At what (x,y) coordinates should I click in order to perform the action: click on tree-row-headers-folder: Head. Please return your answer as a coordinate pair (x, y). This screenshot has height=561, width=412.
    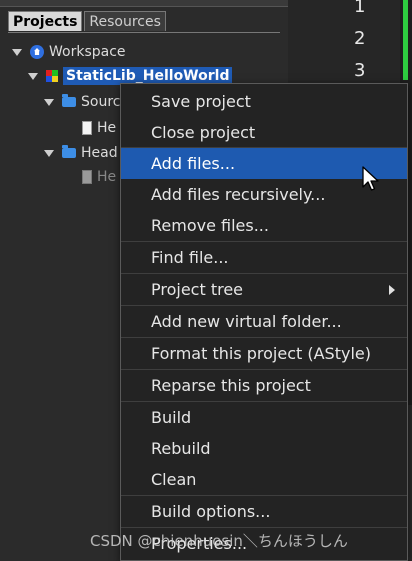
    Looking at the image, I should click on (81, 153).